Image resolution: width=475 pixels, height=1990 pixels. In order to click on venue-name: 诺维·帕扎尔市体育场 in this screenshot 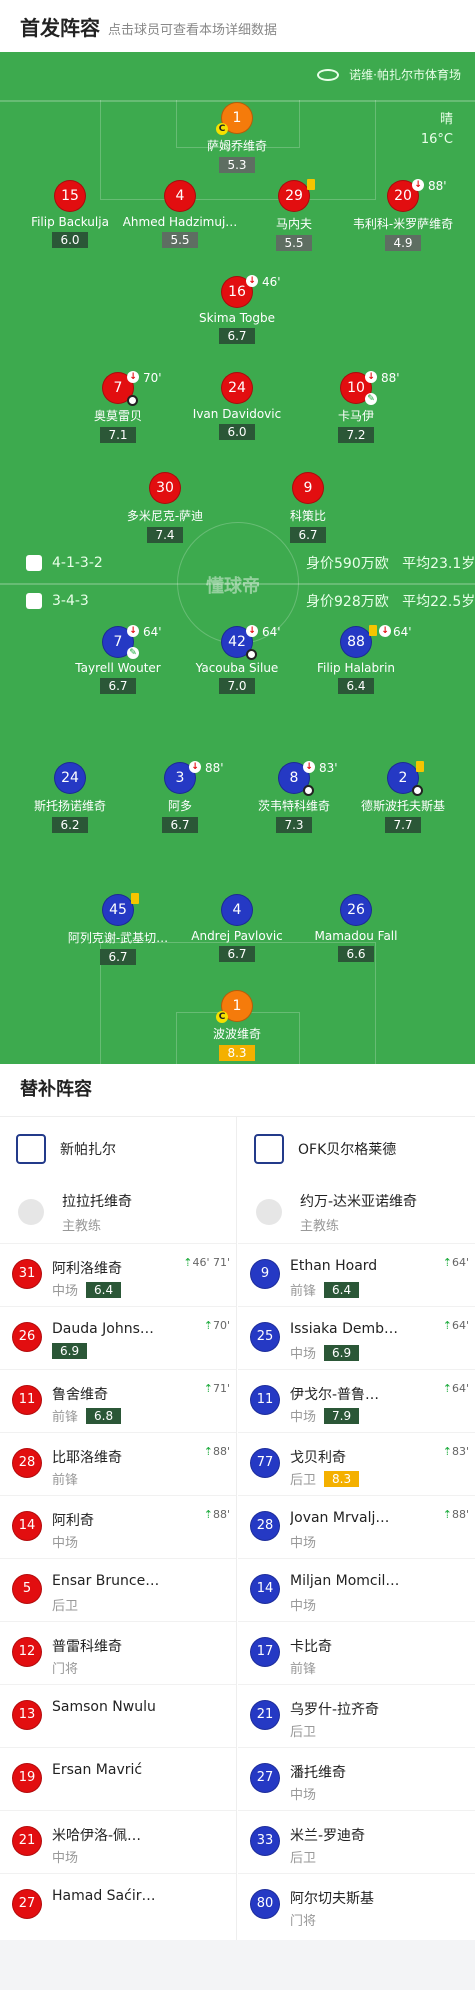, I will do `click(405, 75)`.